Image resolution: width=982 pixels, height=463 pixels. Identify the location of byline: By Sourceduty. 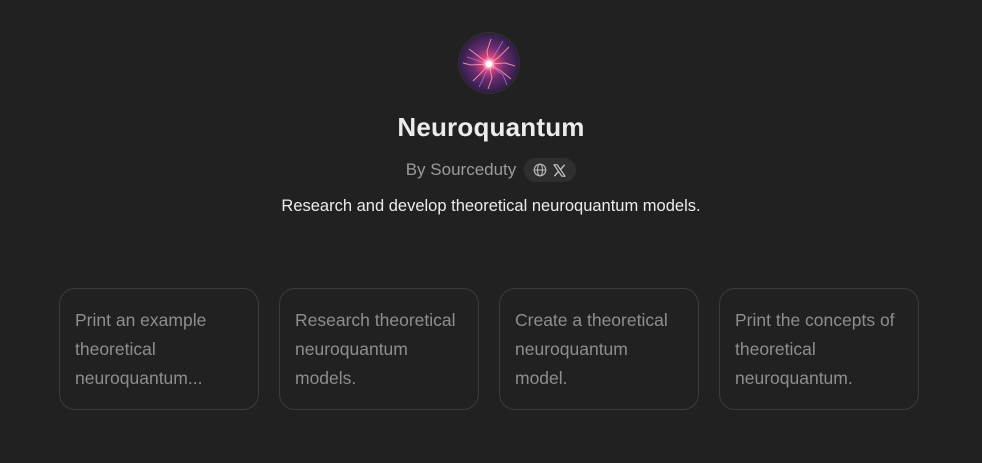
(491, 170).